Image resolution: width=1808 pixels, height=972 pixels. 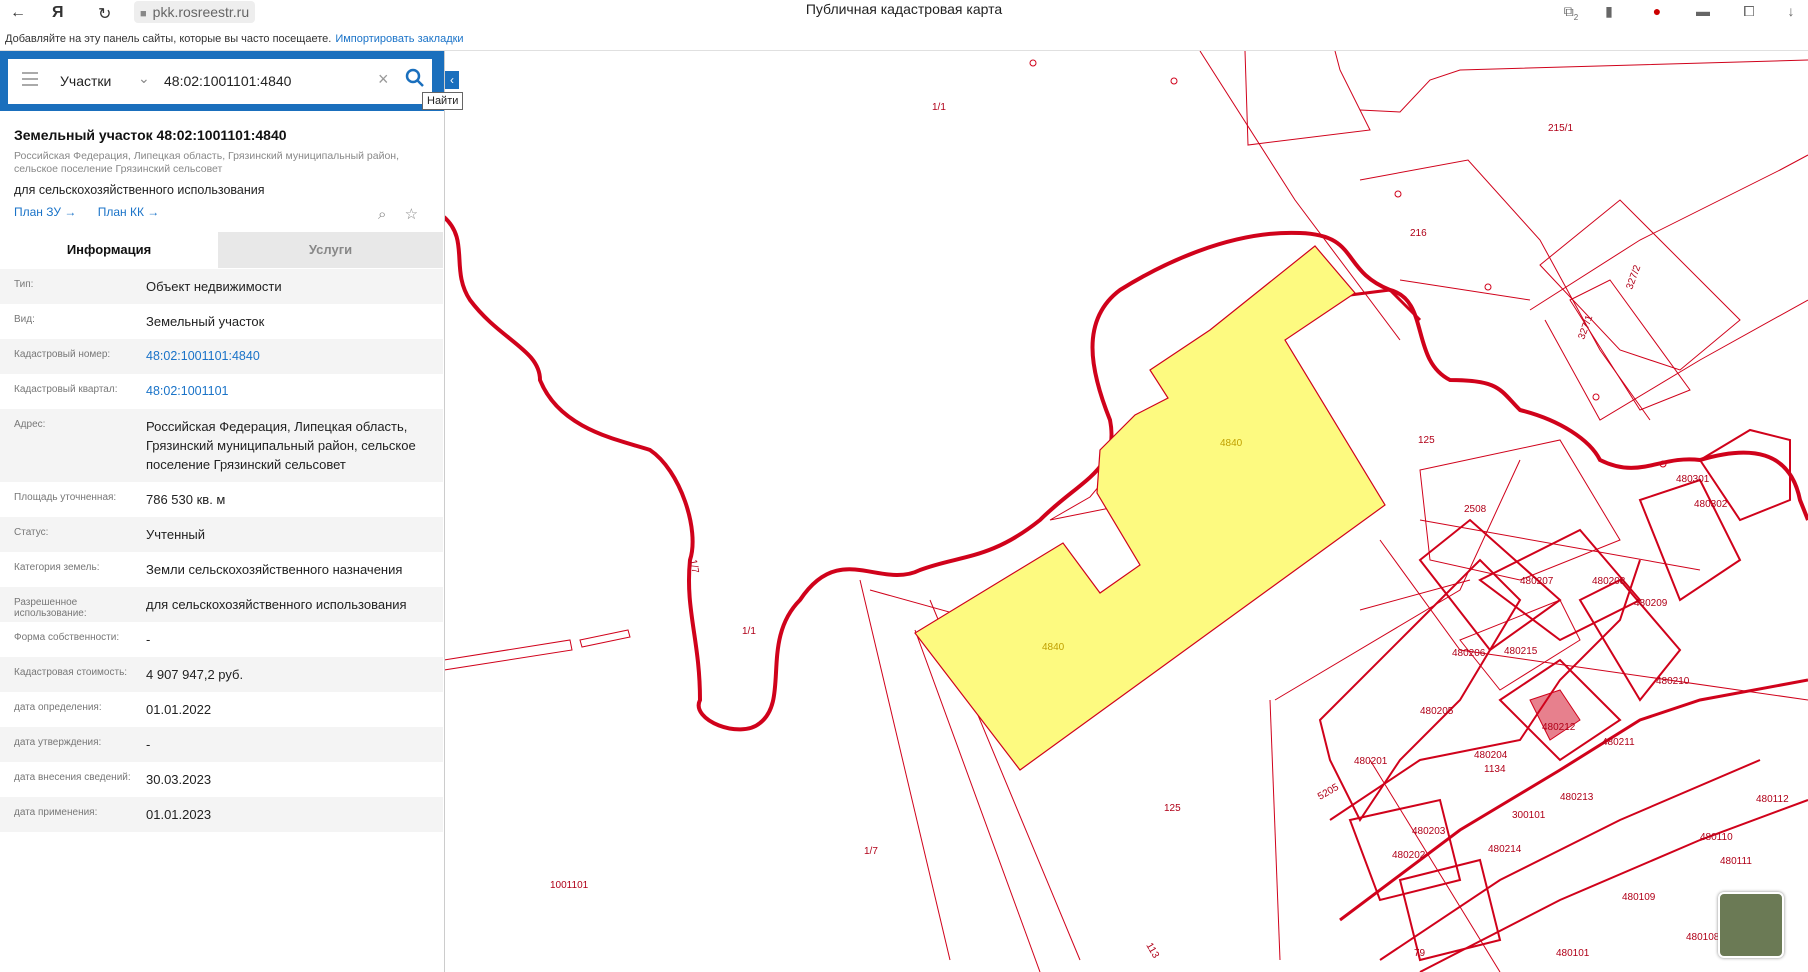 I want to click on map-label: 480208, so click(x=1609, y=581).